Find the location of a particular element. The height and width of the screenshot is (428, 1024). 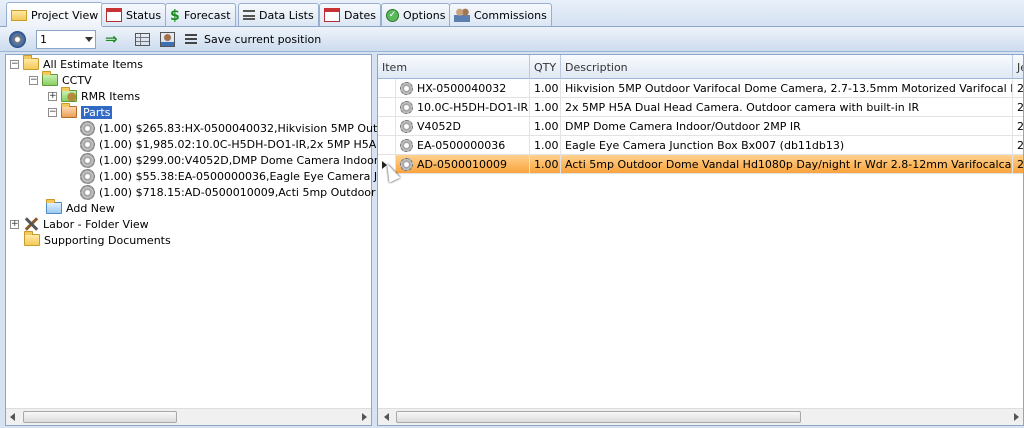

item-cell: HX-0500040032 is located at coordinates (463, 88).